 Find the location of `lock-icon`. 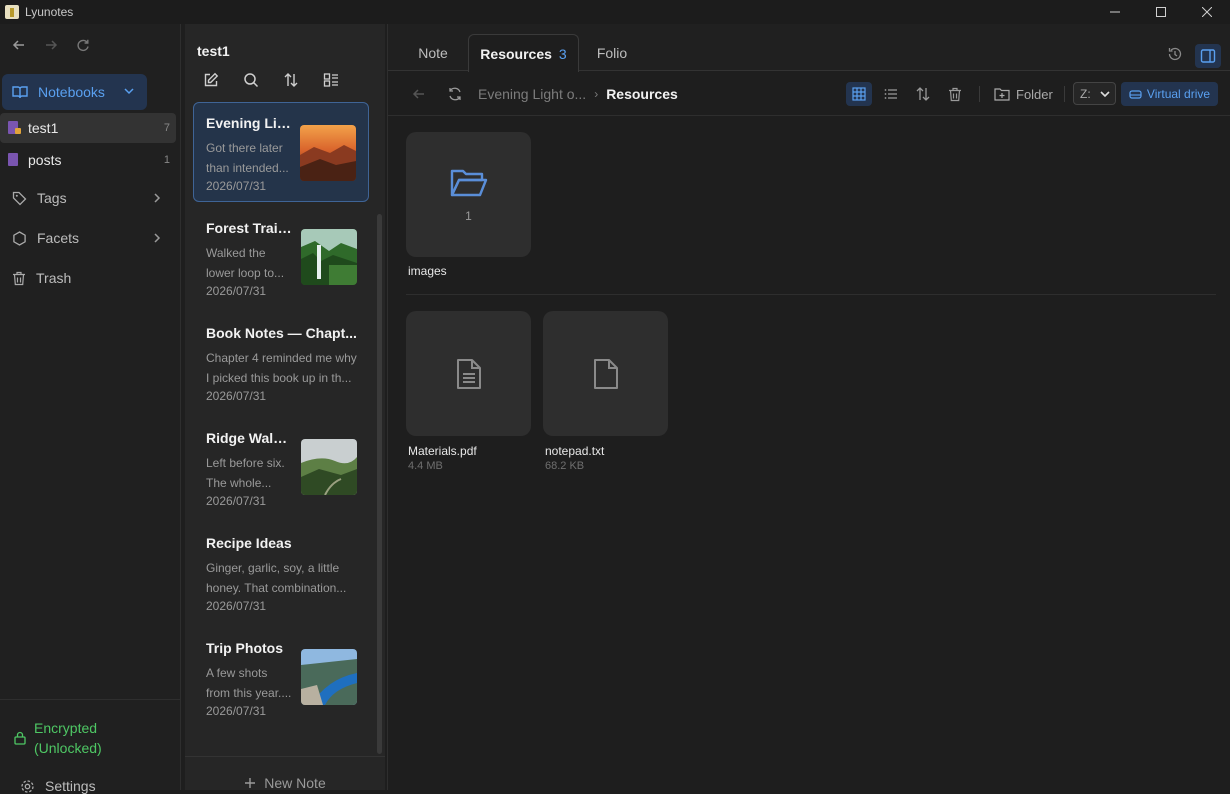

lock-icon is located at coordinates (20, 738).